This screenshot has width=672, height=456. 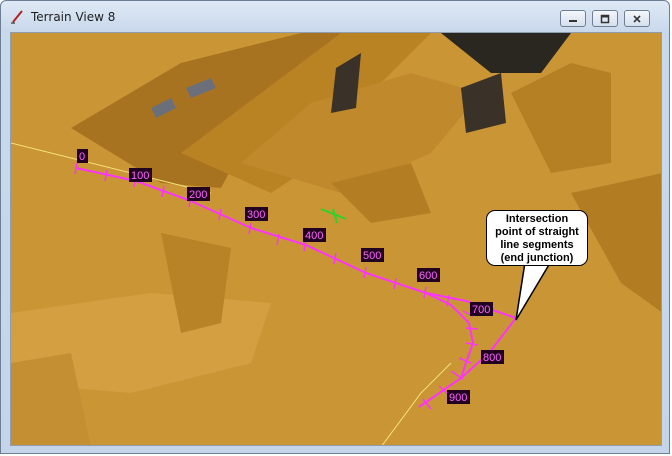 What do you see at coordinates (73, 17) in the screenshot?
I see `window-title: Terrain View 8` at bounding box center [73, 17].